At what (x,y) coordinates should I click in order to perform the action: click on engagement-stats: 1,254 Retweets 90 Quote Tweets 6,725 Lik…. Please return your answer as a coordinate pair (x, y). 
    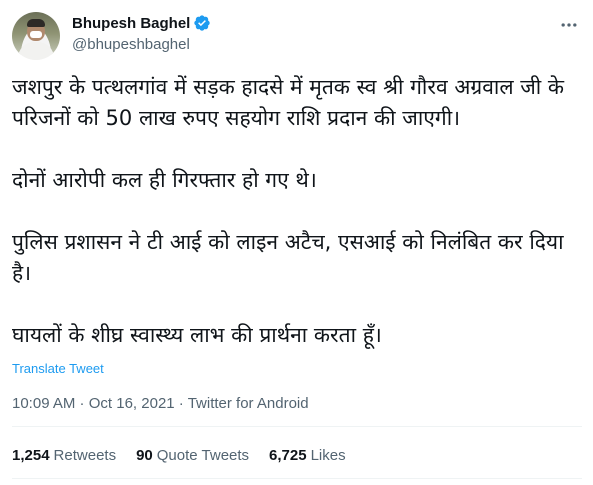
    Looking at the image, I should click on (179, 455).